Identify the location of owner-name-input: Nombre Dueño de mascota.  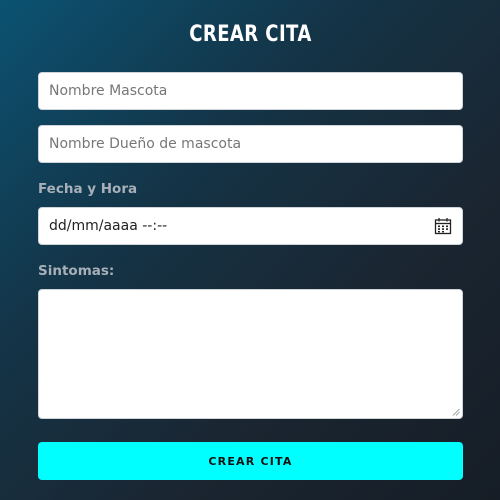
(250, 144).